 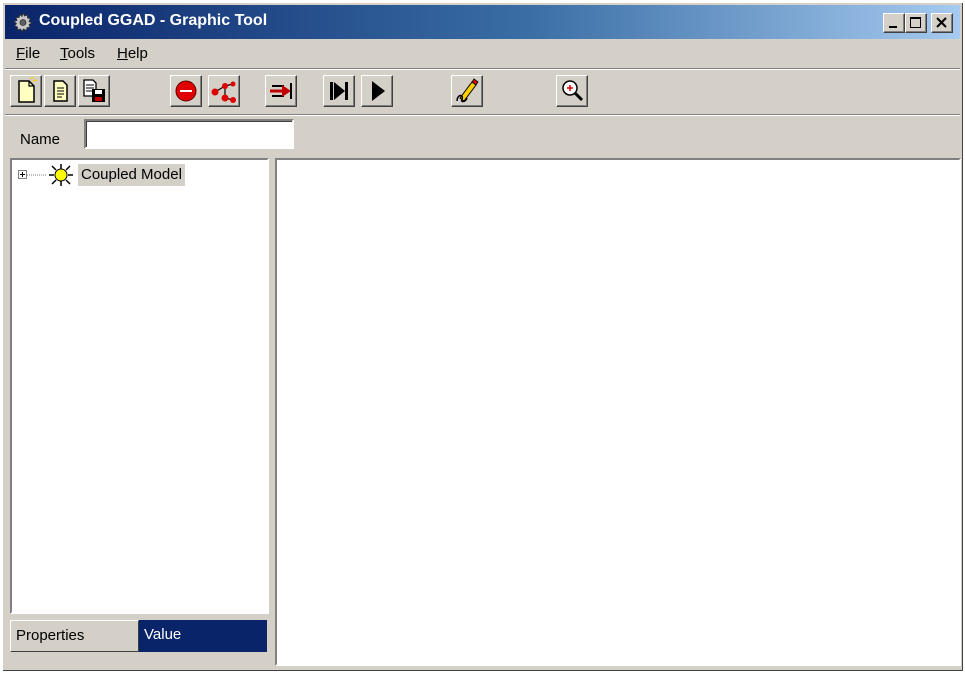 I want to click on new-document-icon, so click(x=28, y=89).